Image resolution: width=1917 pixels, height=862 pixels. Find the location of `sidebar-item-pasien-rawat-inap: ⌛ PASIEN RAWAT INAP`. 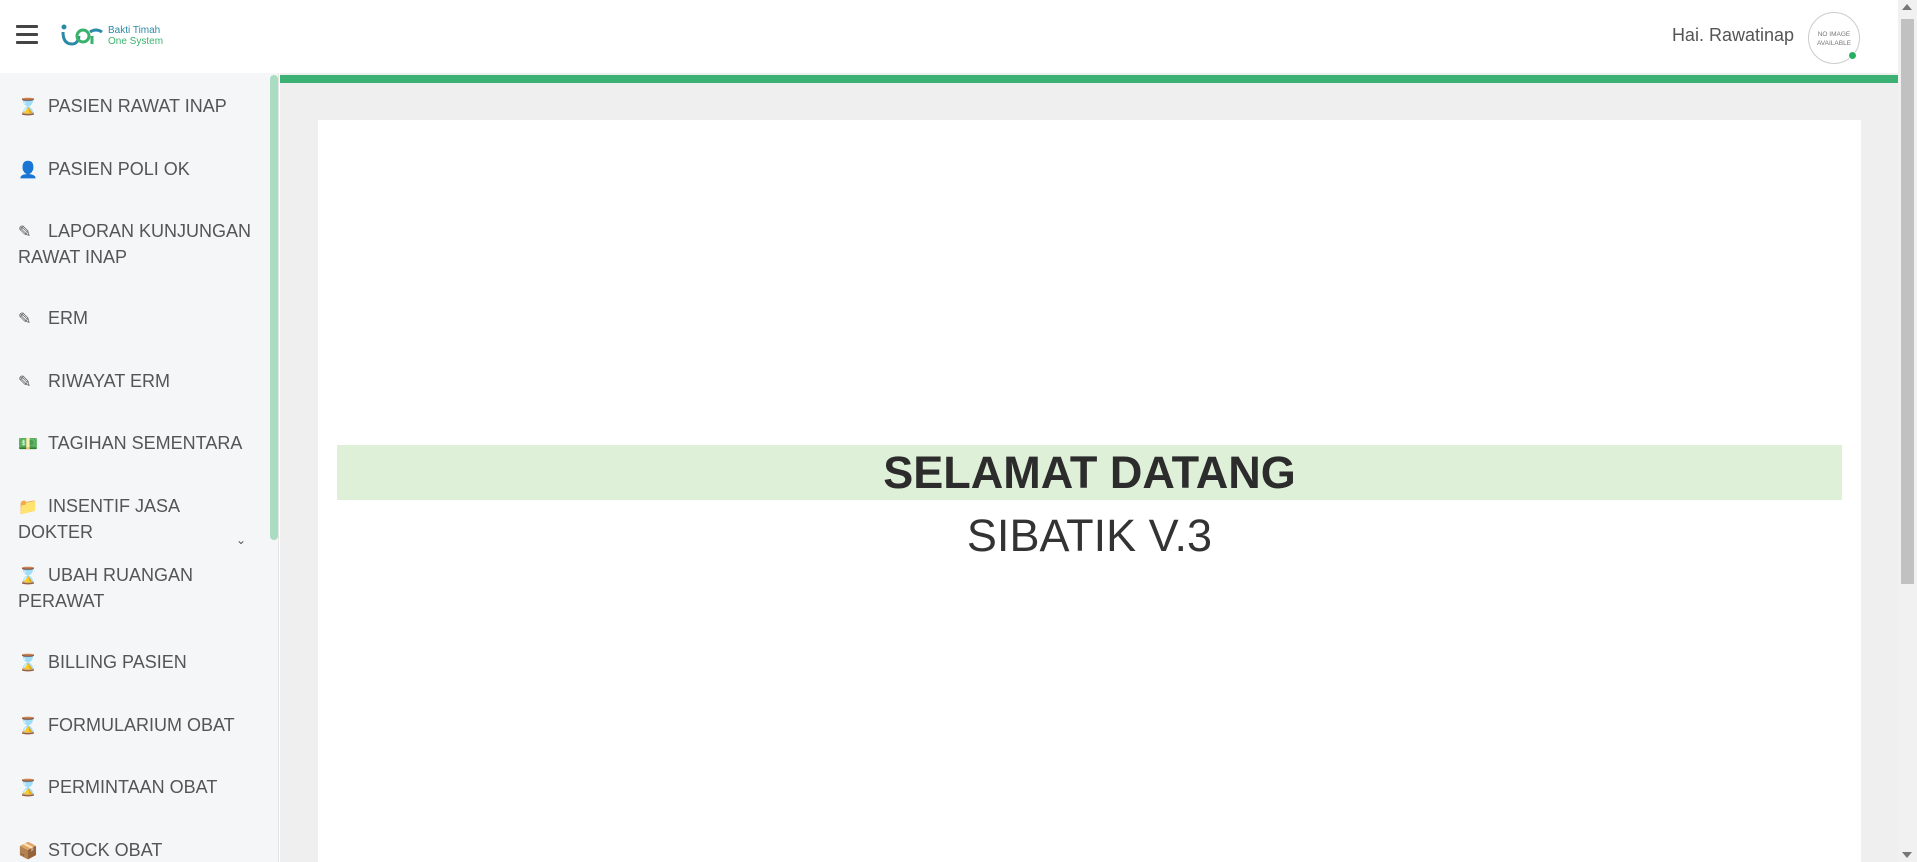

sidebar-item-pasien-rawat-inap: ⌛ PASIEN RAWAT INAP is located at coordinates (135, 107).